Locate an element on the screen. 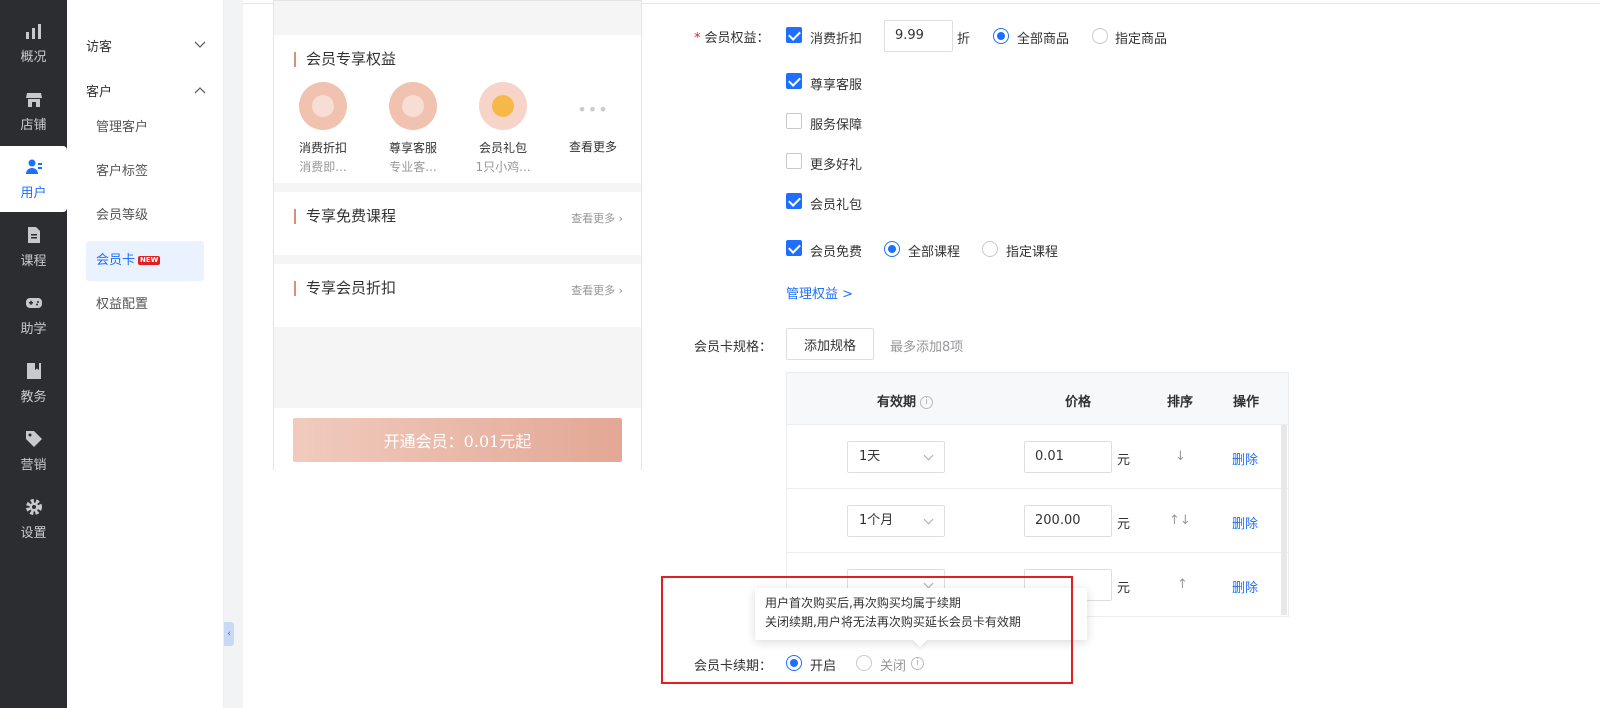 Image resolution: width=1600 pixels, height=708 pixels. nav-item-users: 用户 is located at coordinates (33, 179).